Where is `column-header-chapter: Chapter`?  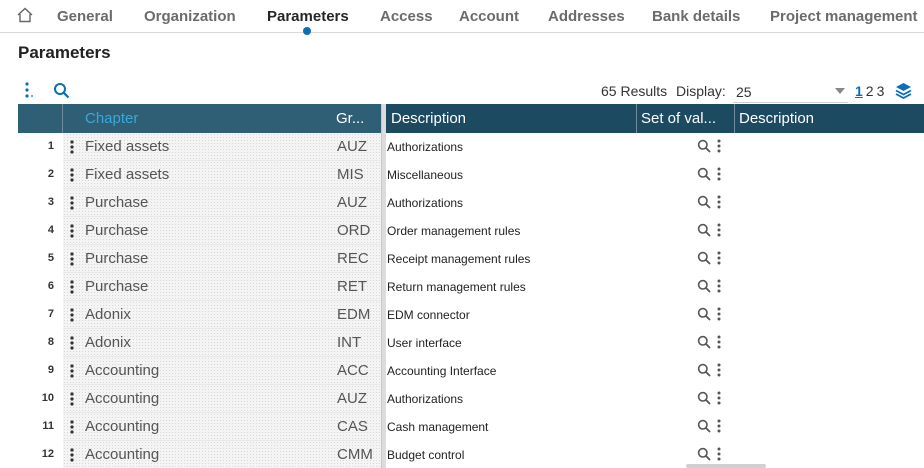
column-header-chapter: Chapter is located at coordinates (205, 118).